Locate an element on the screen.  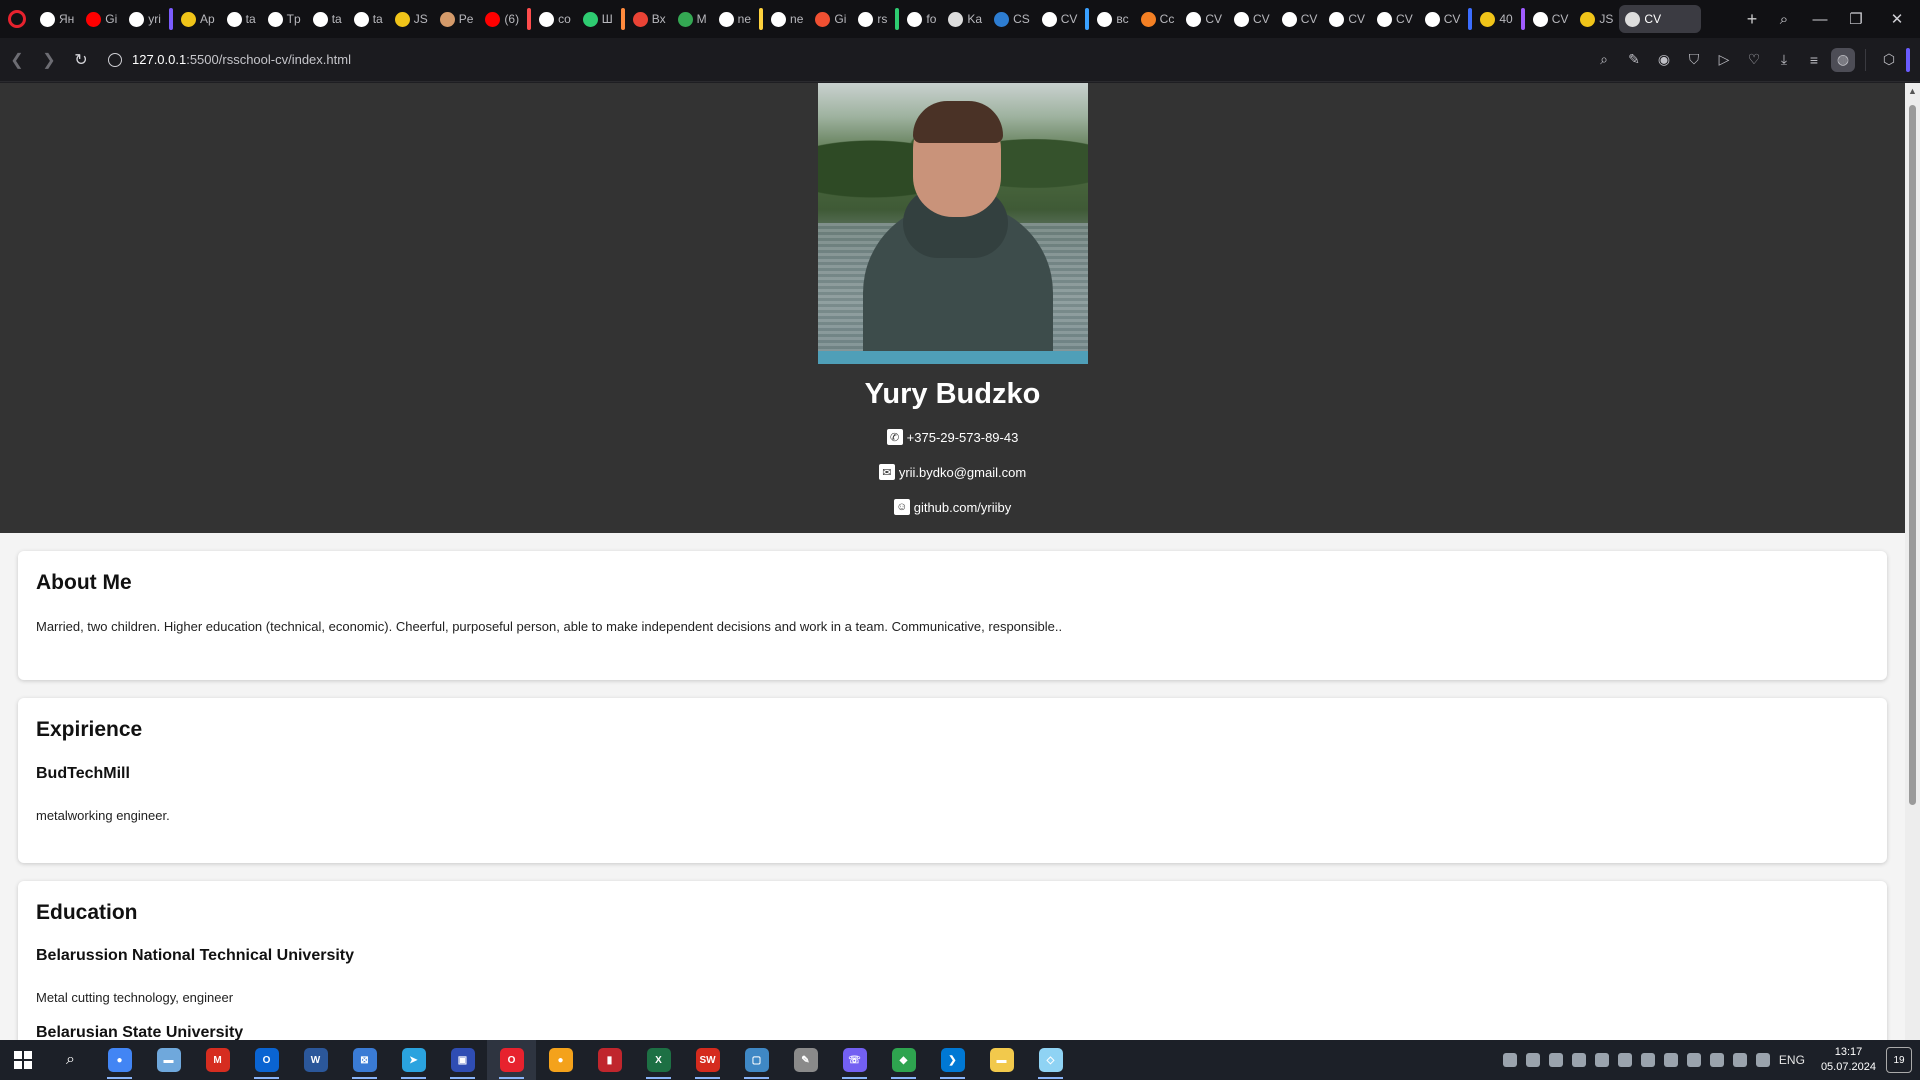
viber-tray-icon is located at coordinates (1670, 1060).